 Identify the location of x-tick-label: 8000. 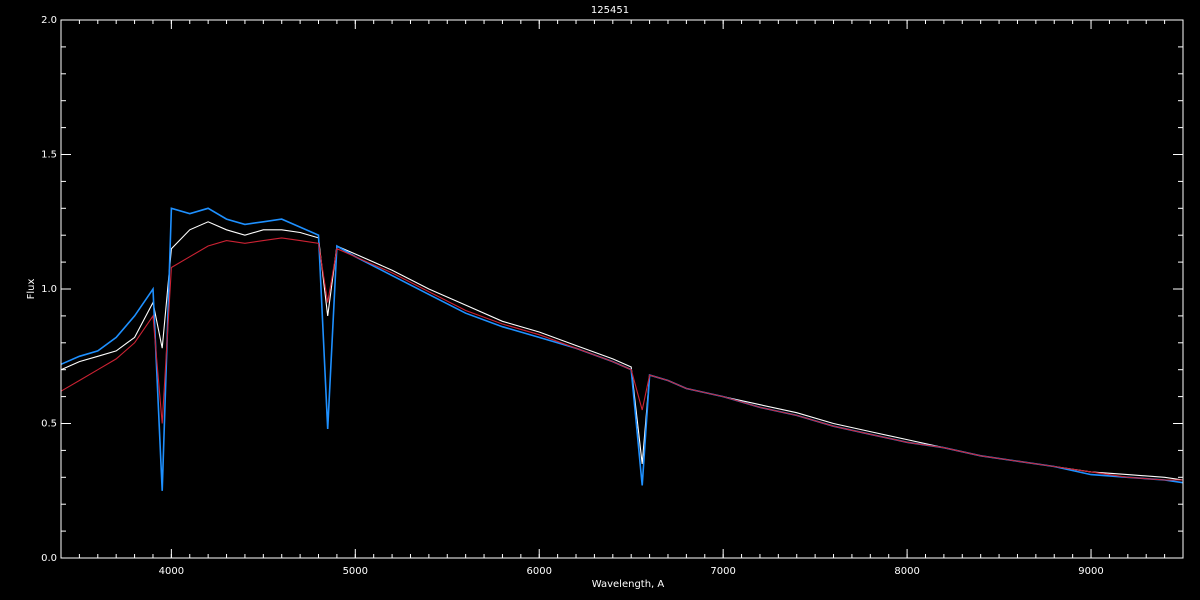
(906, 571).